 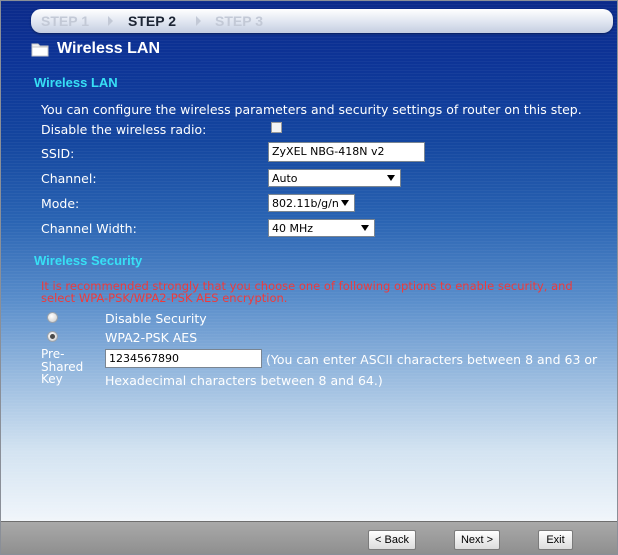 I want to click on step-2-label: STEP 2, so click(x=152, y=21).